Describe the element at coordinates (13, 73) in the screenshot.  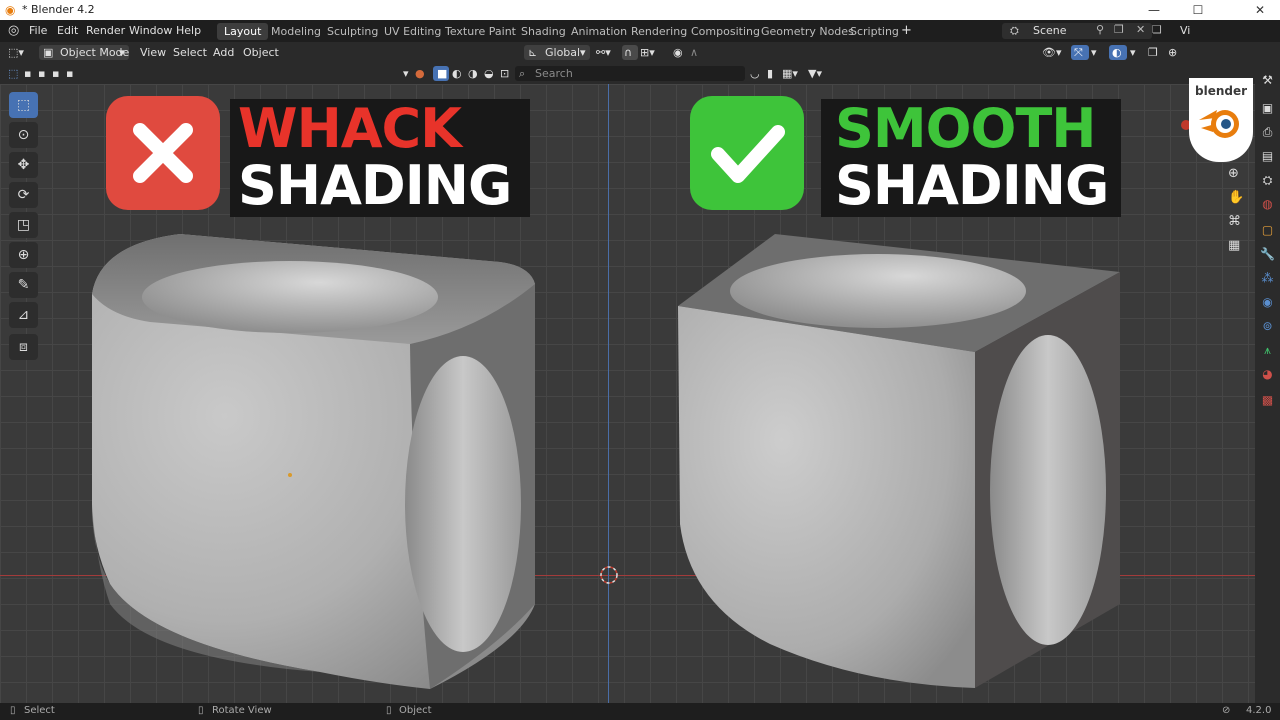
I see `select-box-icon: ⬚` at that location.